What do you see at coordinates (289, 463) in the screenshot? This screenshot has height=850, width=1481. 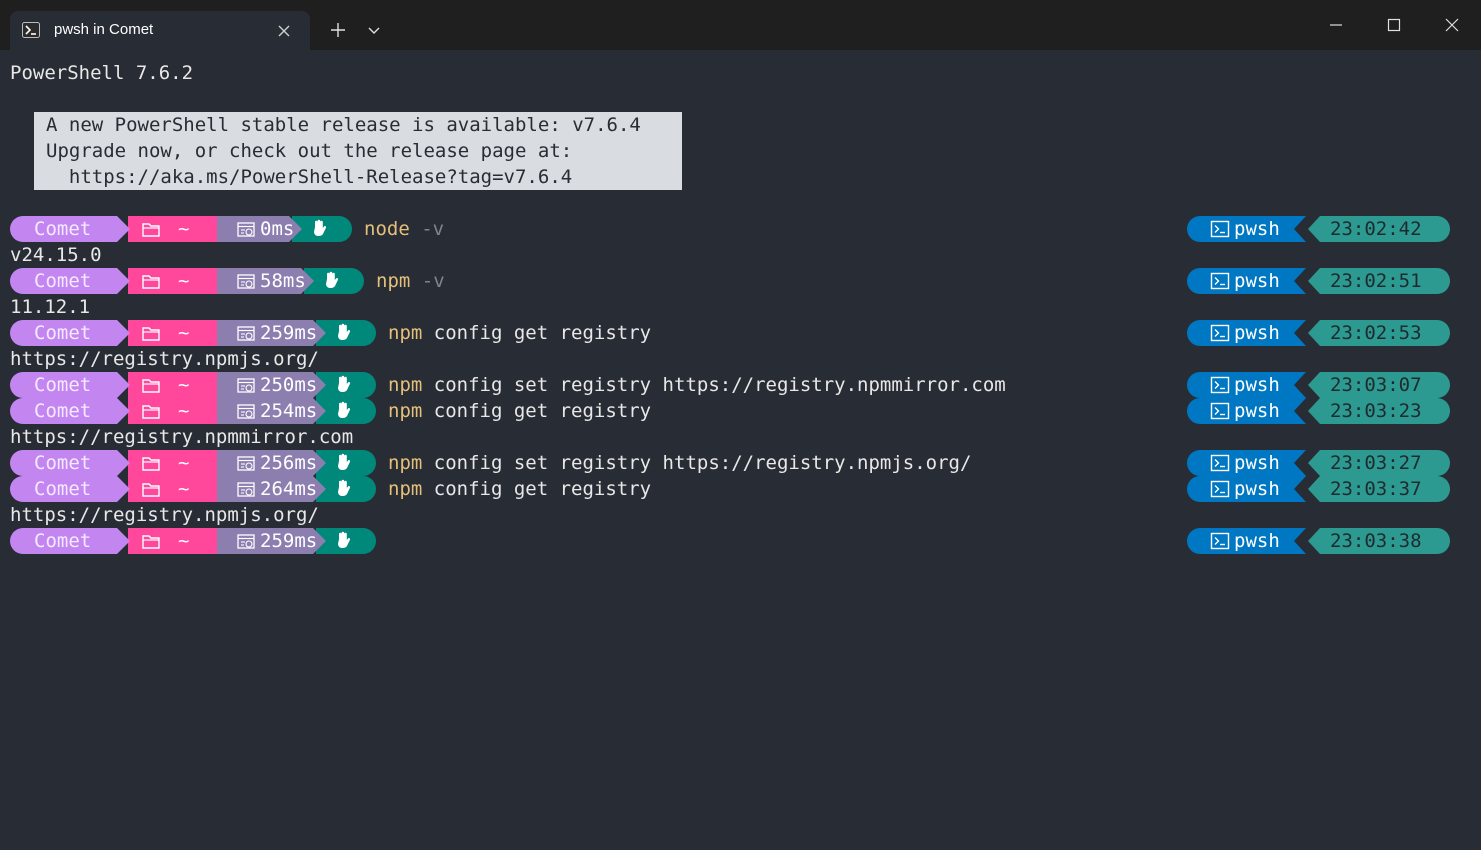 I see `prompt-duration: 256ms` at bounding box center [289, 463].